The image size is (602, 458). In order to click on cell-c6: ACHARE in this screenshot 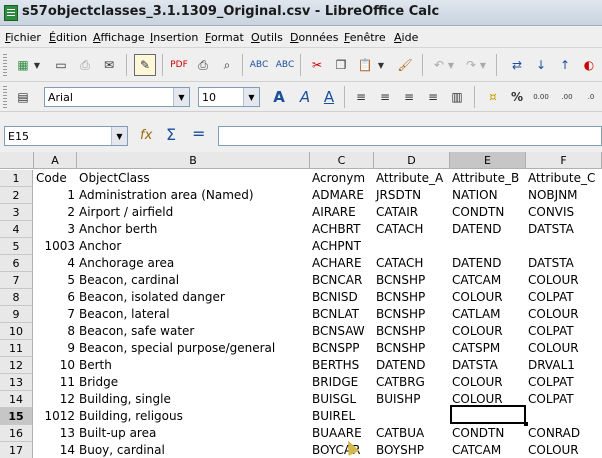, I will do `click(342, 263)`.